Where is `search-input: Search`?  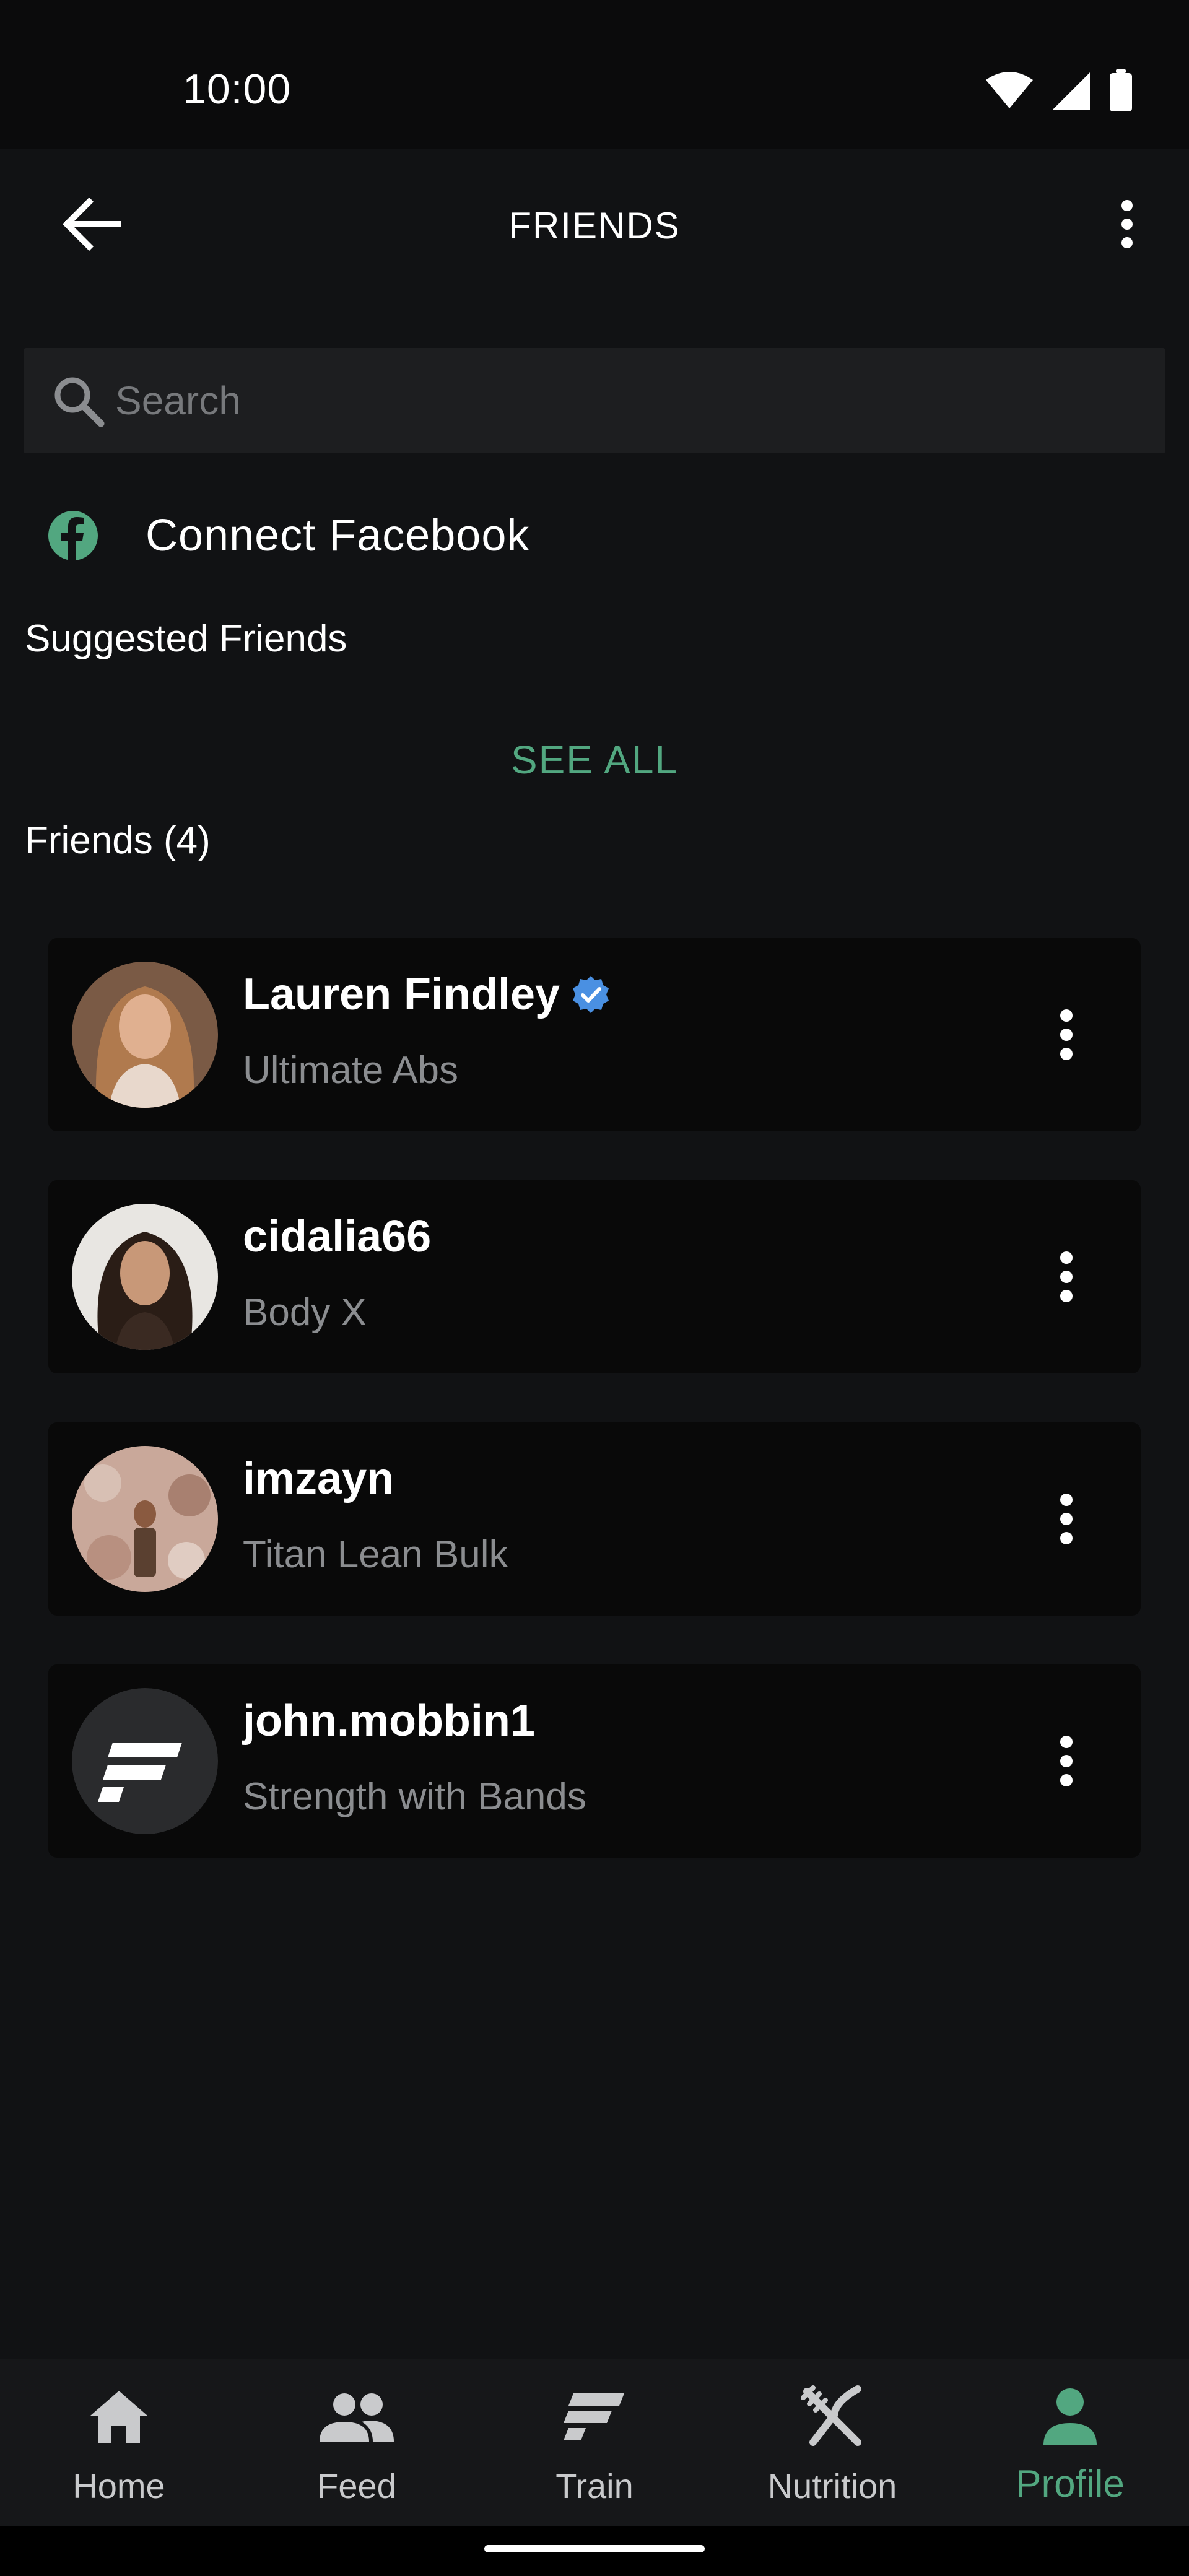 search-input: Search is located at coordinates (594, 400).